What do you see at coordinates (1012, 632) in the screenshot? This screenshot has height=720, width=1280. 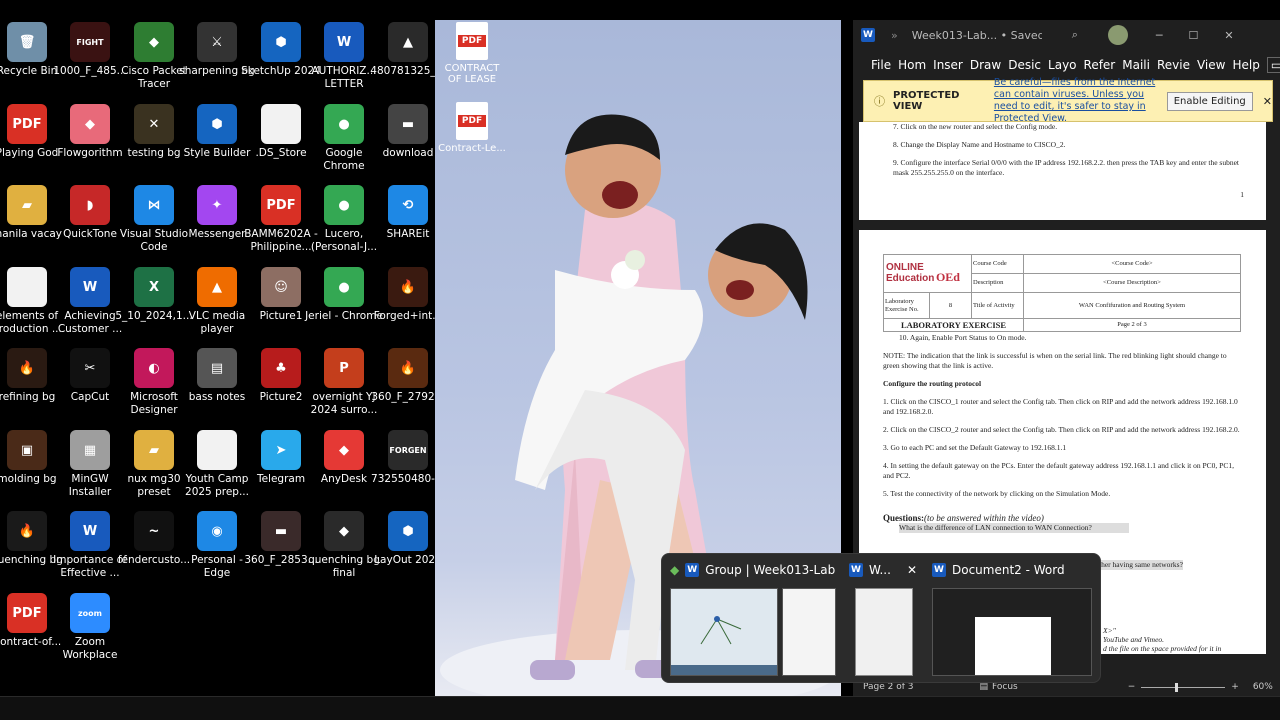 I see `preview-document2` at bounding box center [1012, 632].